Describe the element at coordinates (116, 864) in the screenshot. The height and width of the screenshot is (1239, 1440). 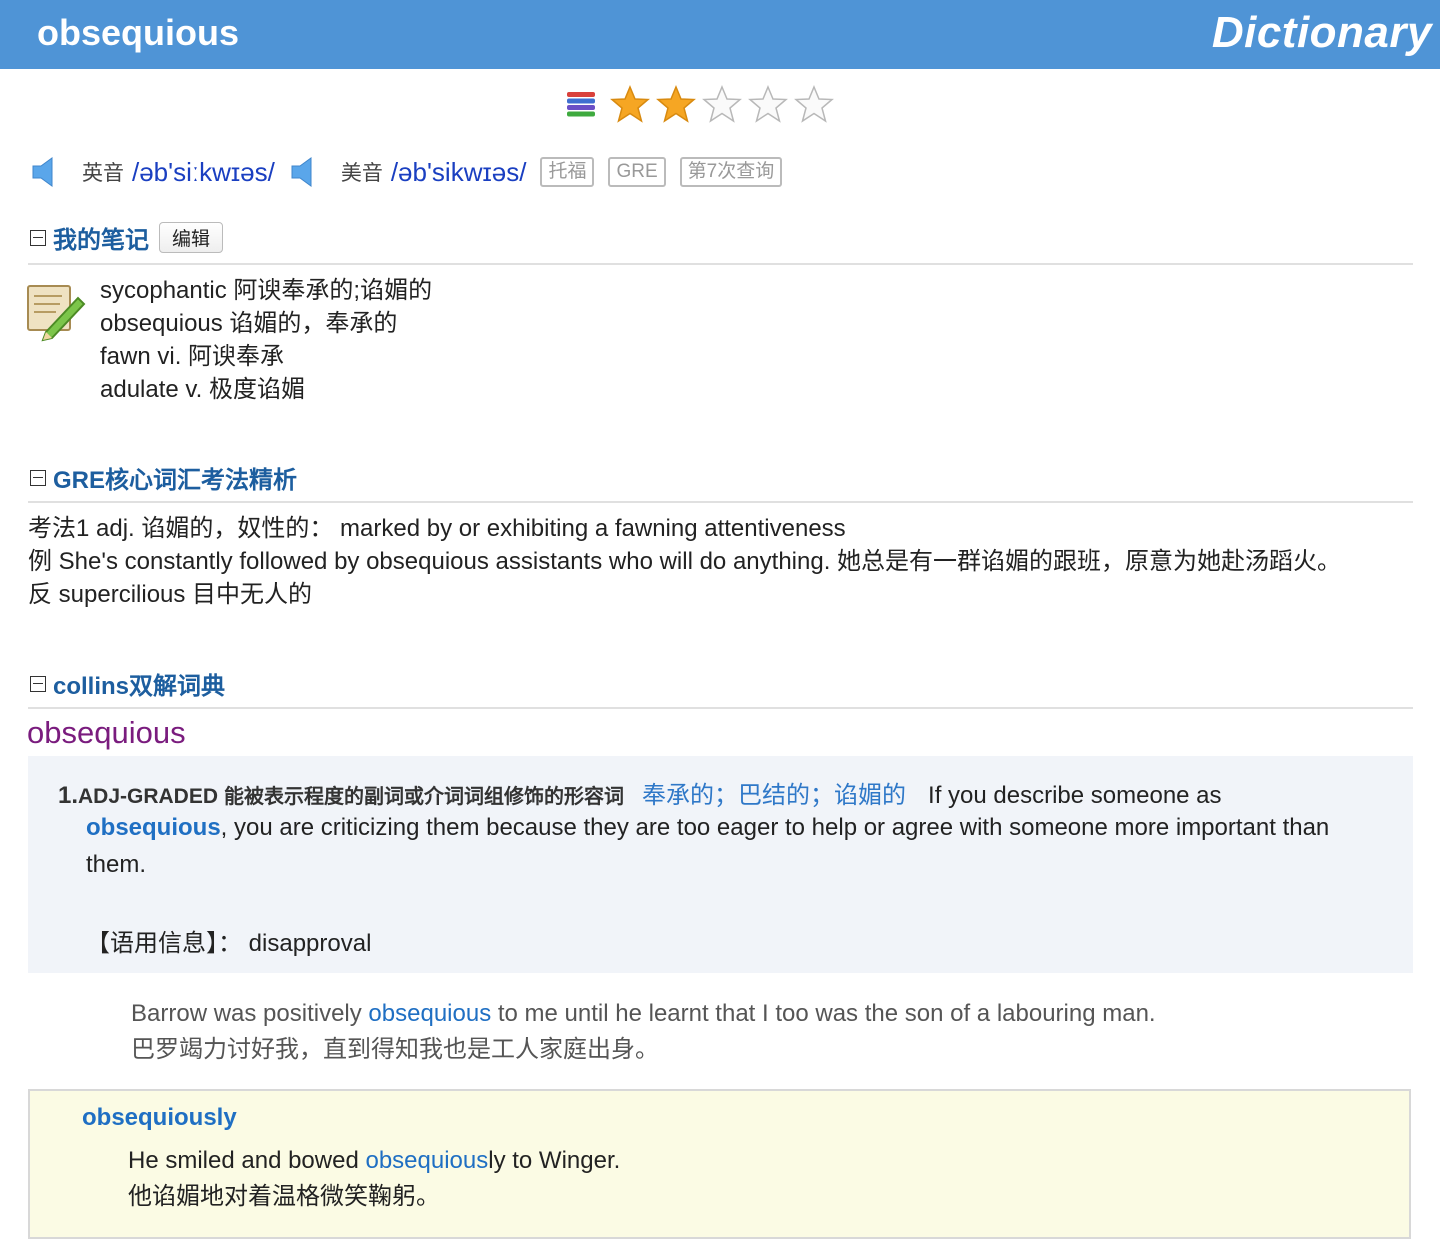
I see `sense-definition-end: them.` at that location.